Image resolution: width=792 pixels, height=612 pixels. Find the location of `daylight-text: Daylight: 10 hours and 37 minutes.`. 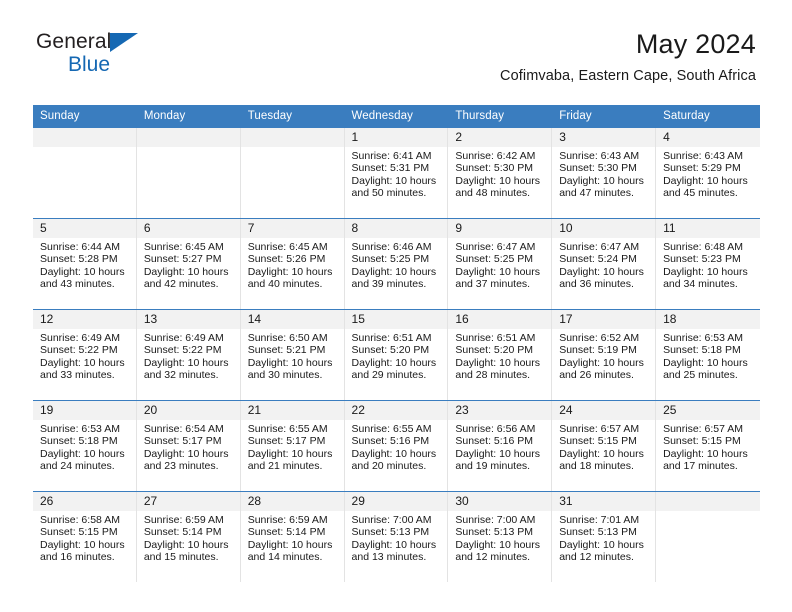

daylight-text: Daylight: 10 hours and 37 minutes. is located at coordinates (498, 278).